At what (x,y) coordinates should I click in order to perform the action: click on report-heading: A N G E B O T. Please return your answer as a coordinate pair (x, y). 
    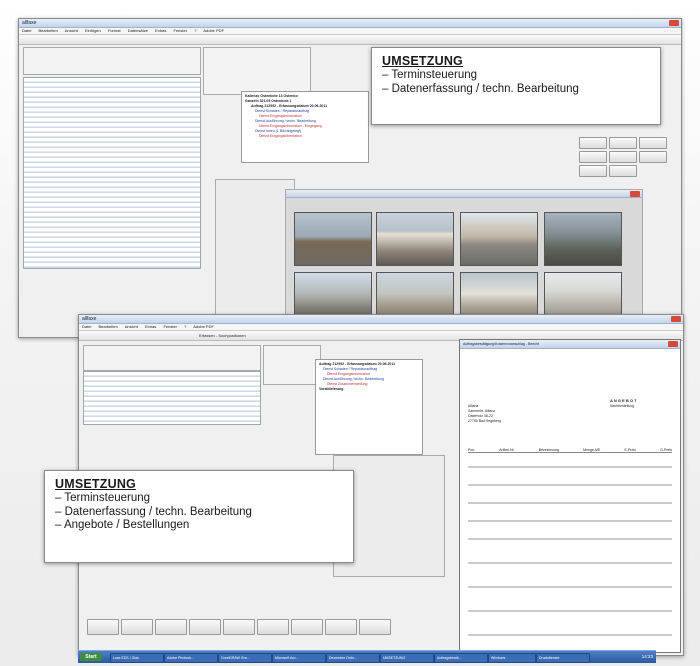
    Looking at the image, I should click on (623, 400).